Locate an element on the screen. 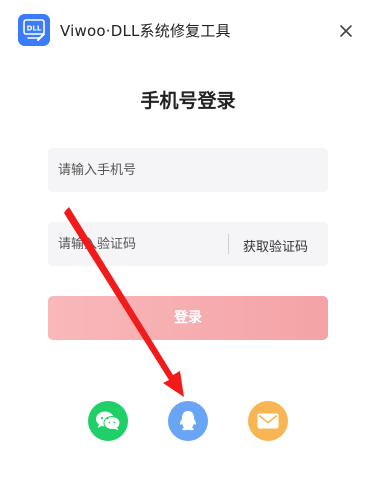 This screenshot has height=480, width=376. app-title: Viwoo·DLL系统修复工具 is located at coordinates (145, 31).